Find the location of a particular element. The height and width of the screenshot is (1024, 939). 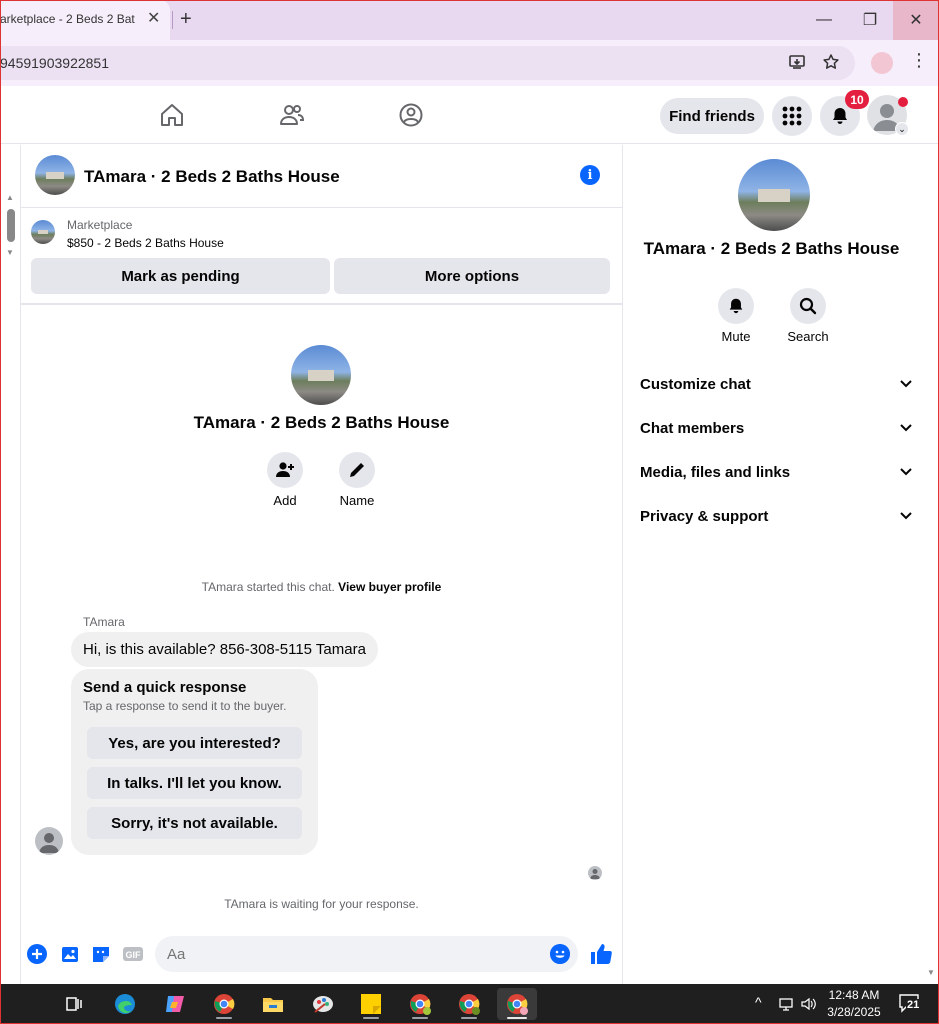

scrollbar-thumb is located at coordinates (11, 225).